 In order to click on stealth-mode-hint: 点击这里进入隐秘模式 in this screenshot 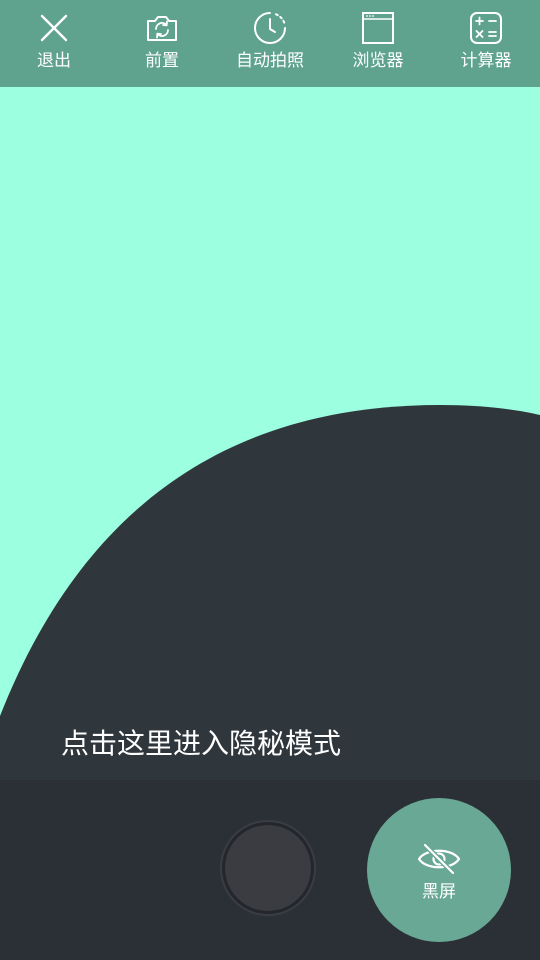, I will do `click(201, 744)`.